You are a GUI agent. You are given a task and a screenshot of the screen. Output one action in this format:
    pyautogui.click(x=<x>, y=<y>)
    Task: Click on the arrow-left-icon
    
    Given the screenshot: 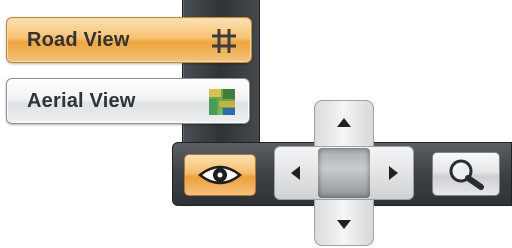 What is the action you would take?
    pyautogui.click(x=295, y=173)
    